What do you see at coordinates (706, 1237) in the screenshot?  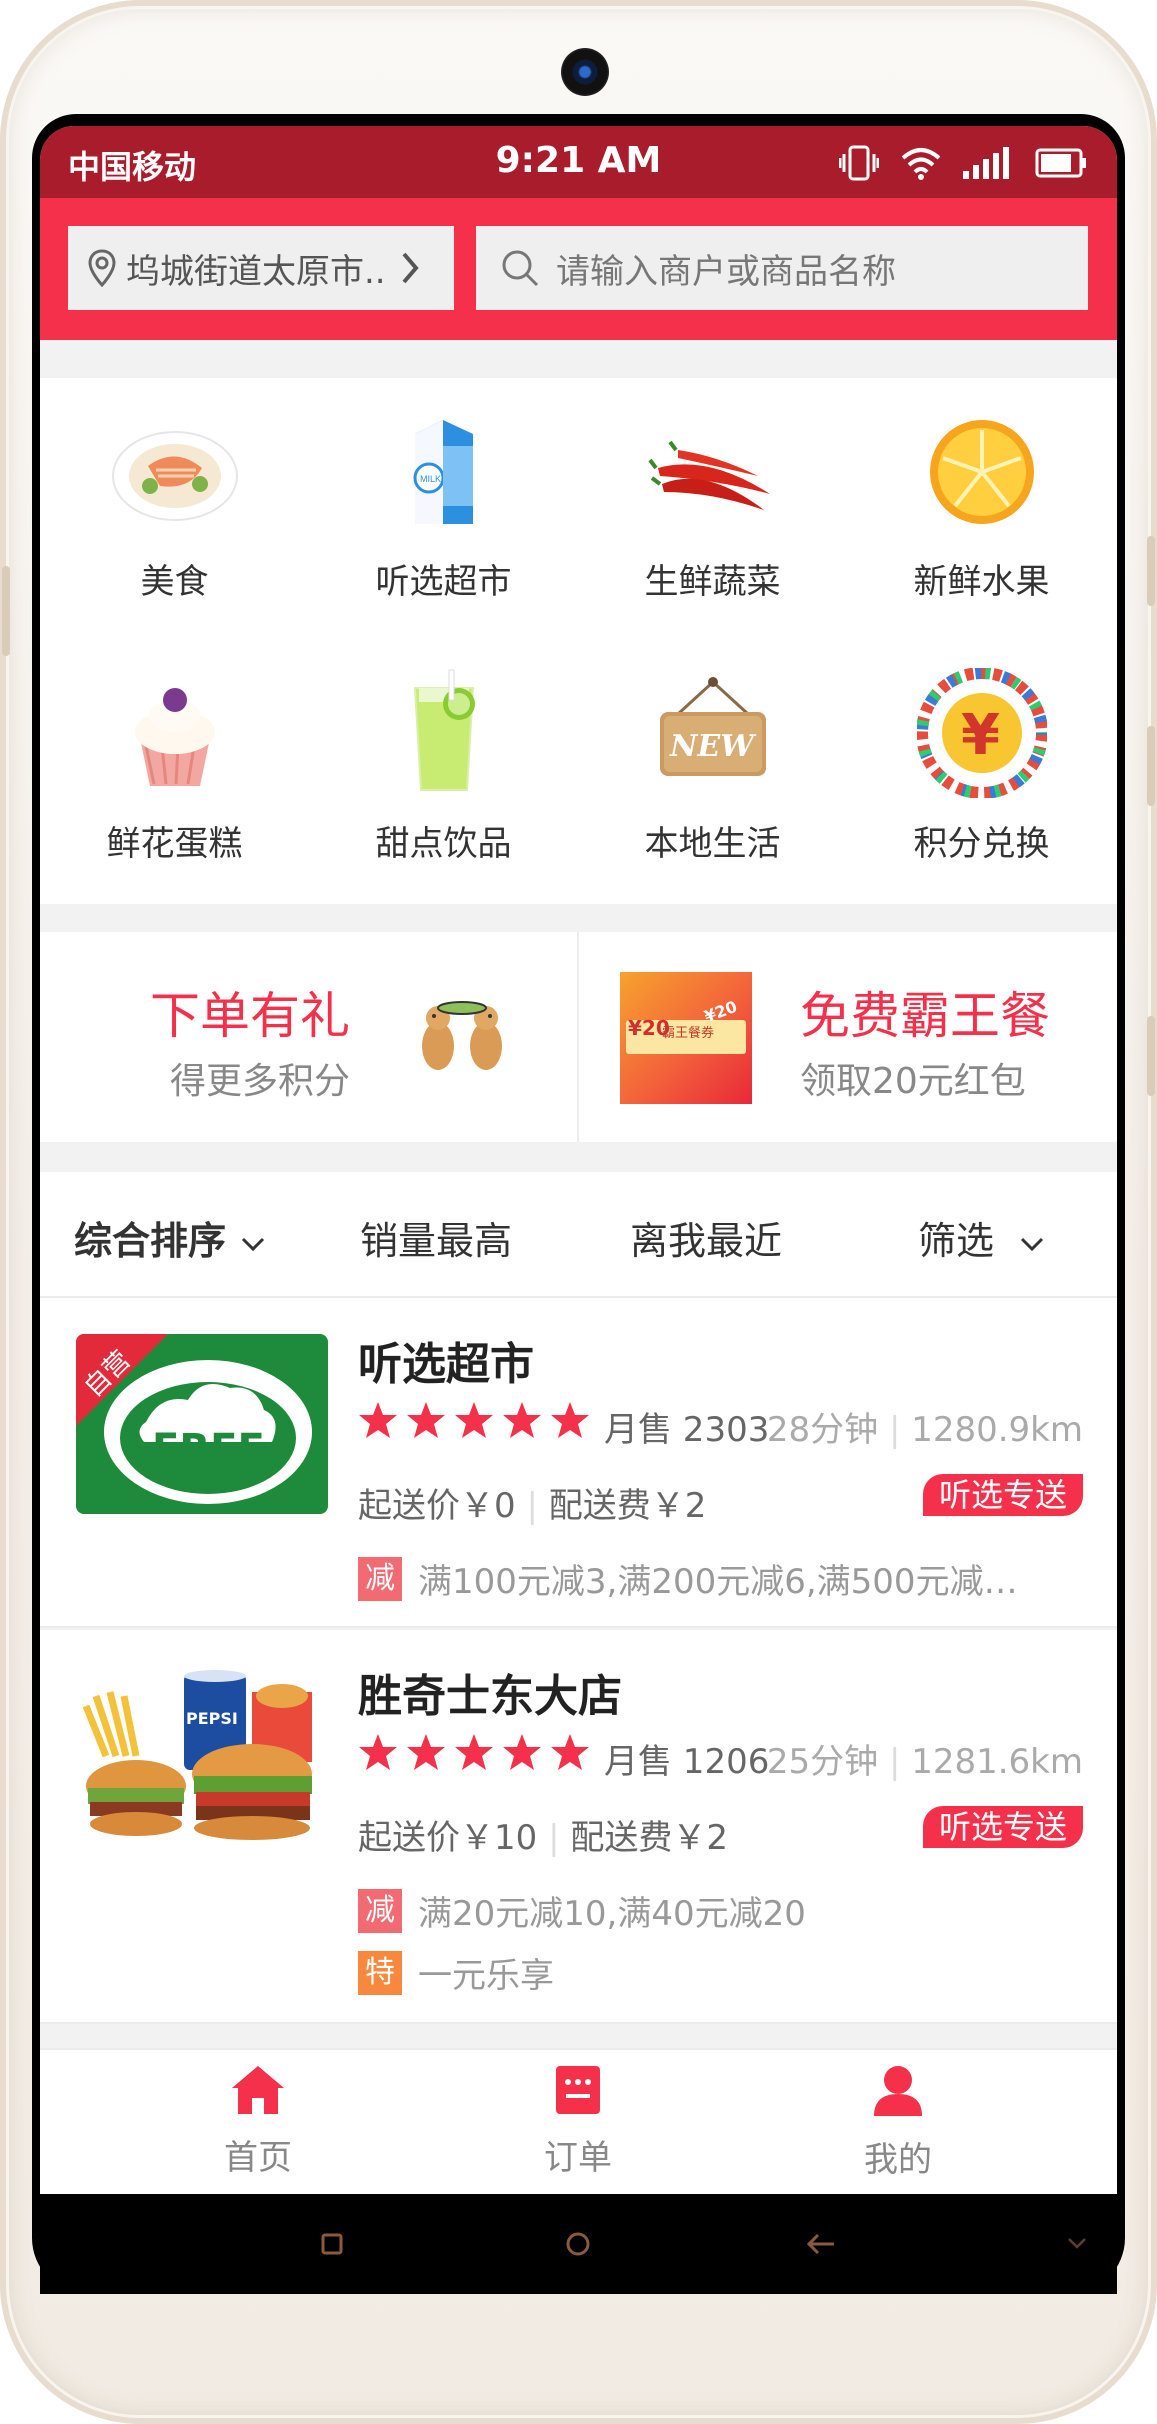 I see `sort-distance: 离我最近` at bounding box center [706, 1237].